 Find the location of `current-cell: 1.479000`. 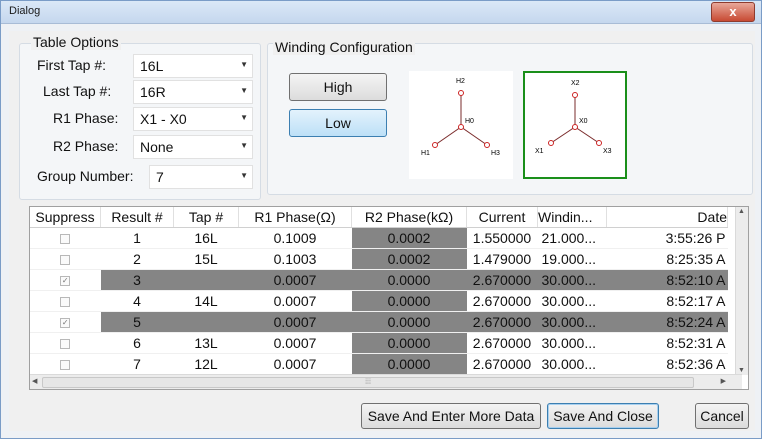

current-cell: 1.479000 is located at coordinates (502, 259).